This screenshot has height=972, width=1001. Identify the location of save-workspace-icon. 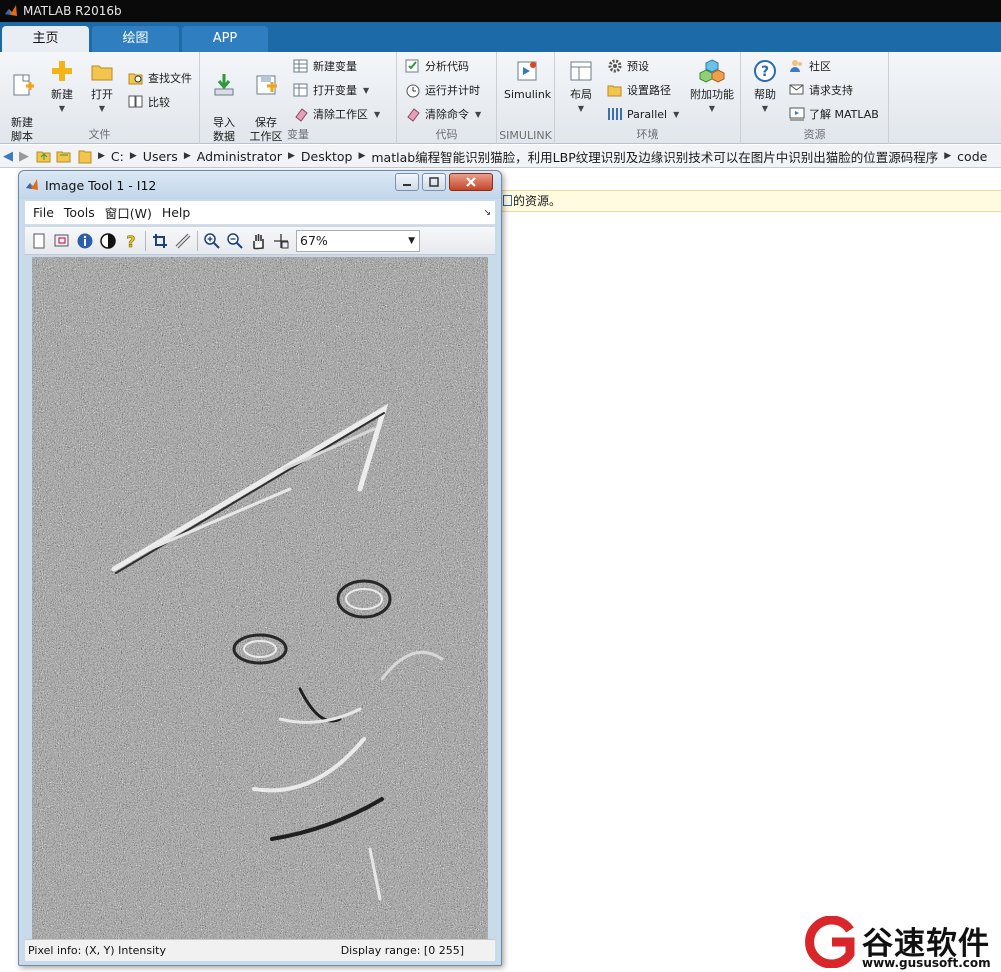
(266, 85).